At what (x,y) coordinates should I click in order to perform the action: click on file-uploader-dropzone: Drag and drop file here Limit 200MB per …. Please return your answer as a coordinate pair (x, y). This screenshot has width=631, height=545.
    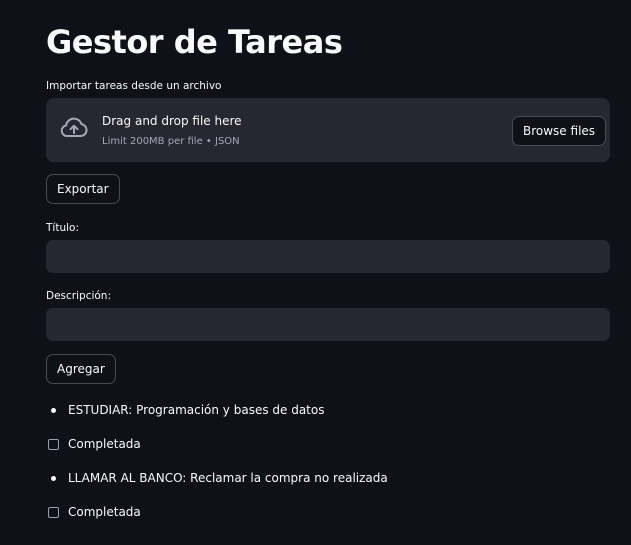
    Looking at the image, I should click on (328, 130).